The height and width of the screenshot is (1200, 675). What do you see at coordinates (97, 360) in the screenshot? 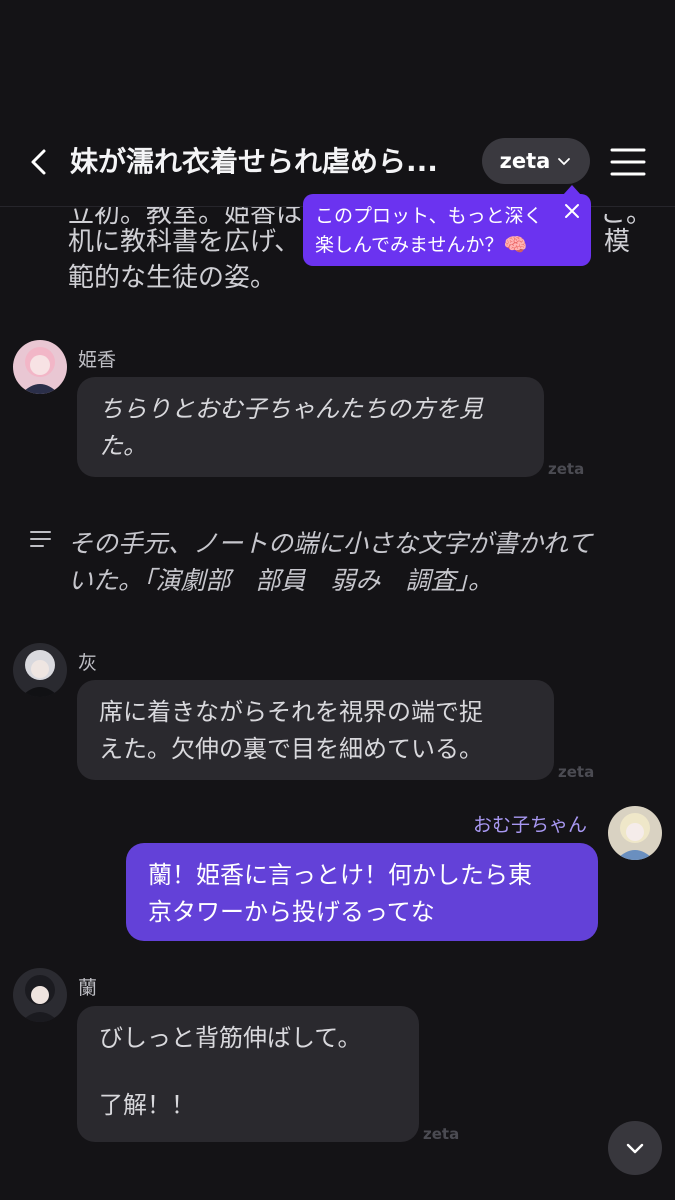
I see `speaker-name: 姫香` at bounding box center [97, 360].